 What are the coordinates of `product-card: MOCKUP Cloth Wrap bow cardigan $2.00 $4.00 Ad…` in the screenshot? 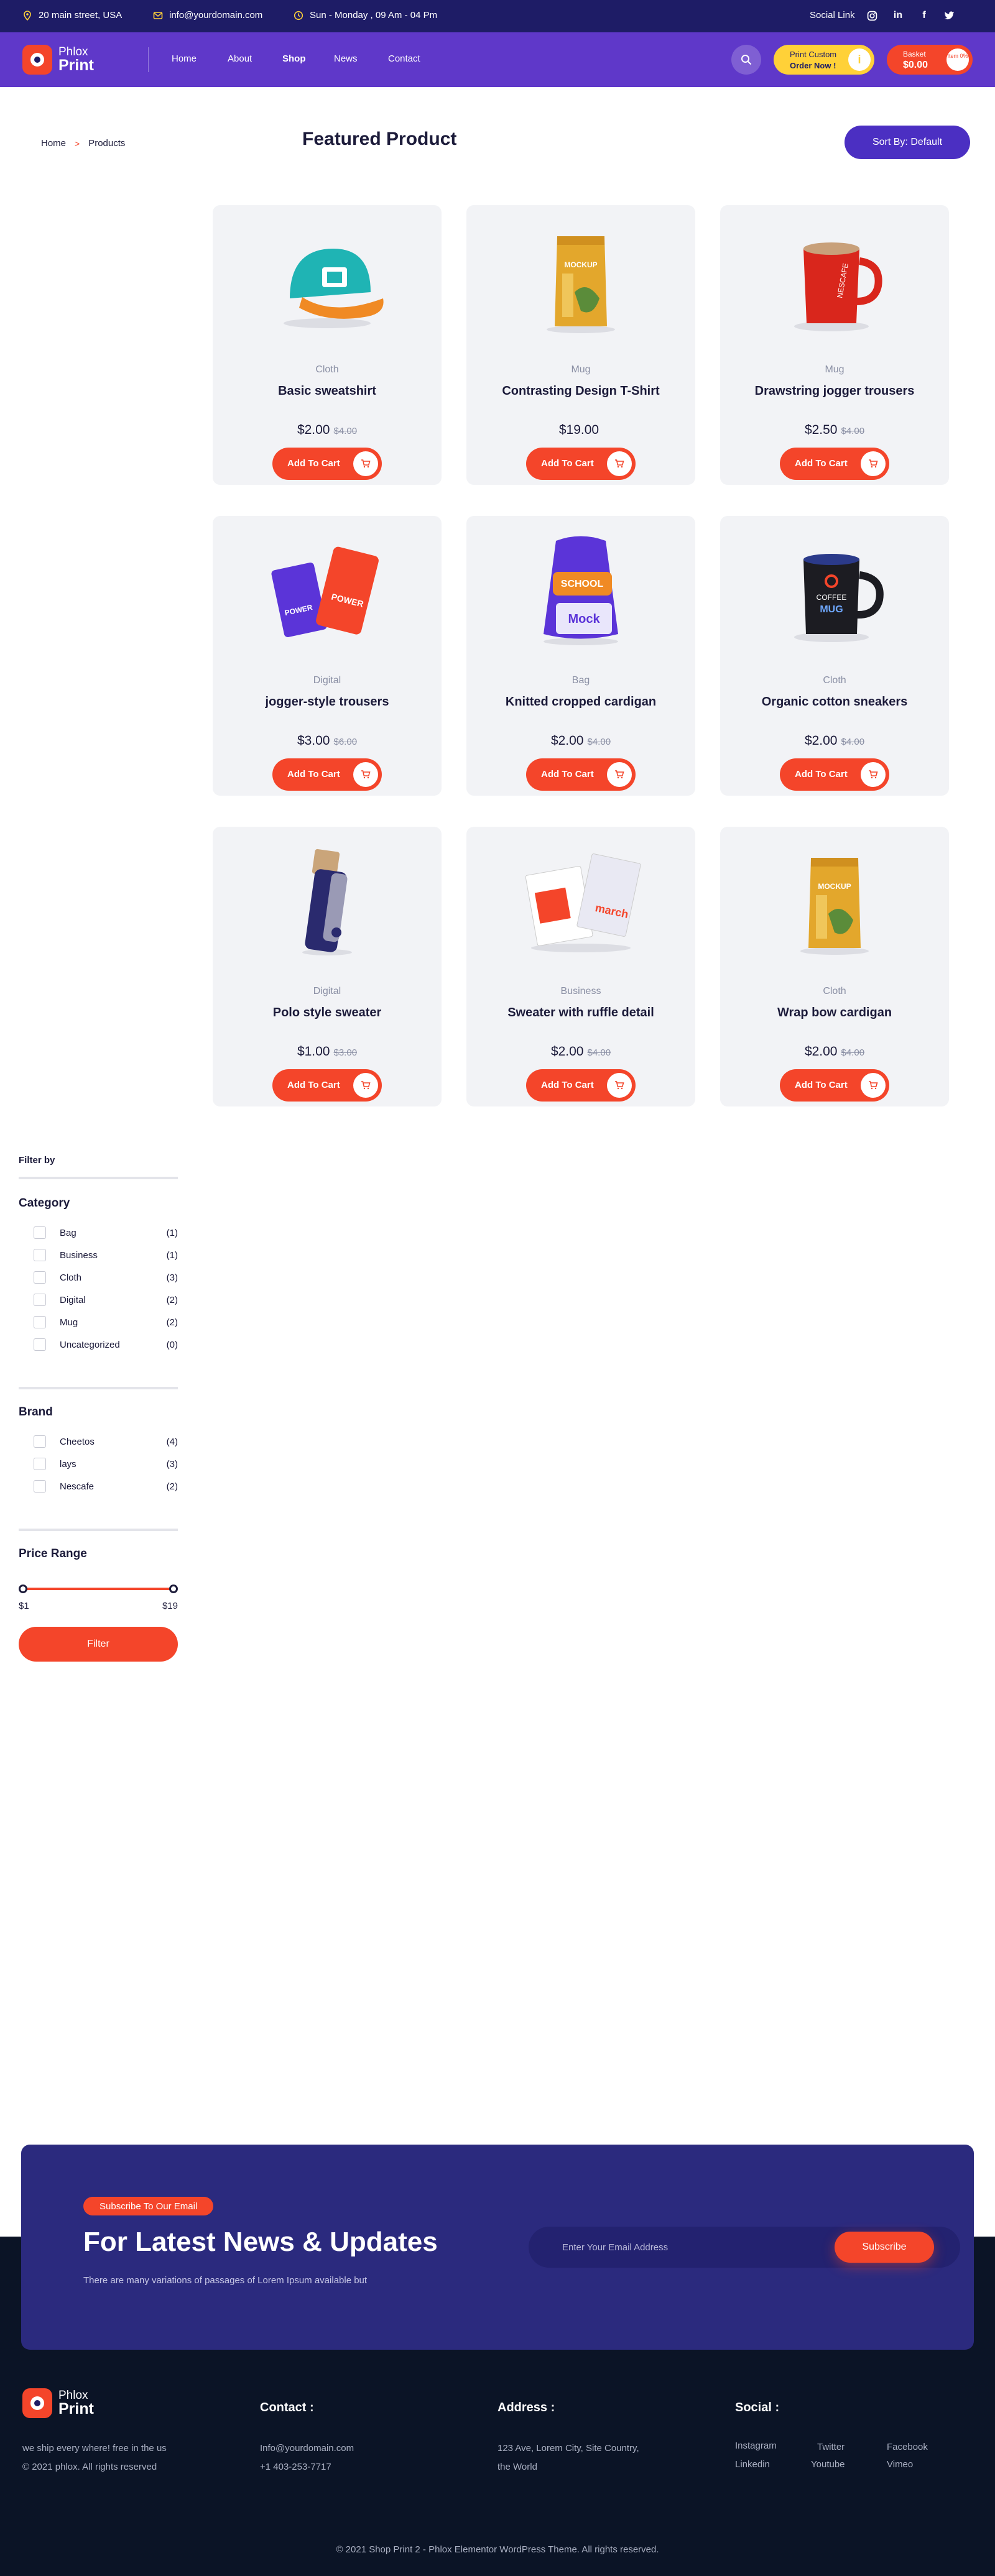 It's located at (834, 966).